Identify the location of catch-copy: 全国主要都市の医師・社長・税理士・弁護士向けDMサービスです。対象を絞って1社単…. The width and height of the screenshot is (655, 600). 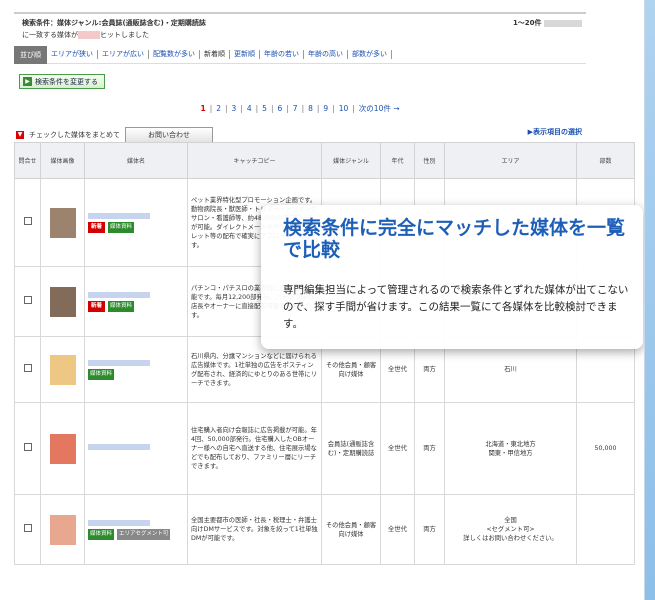
(254, 529).